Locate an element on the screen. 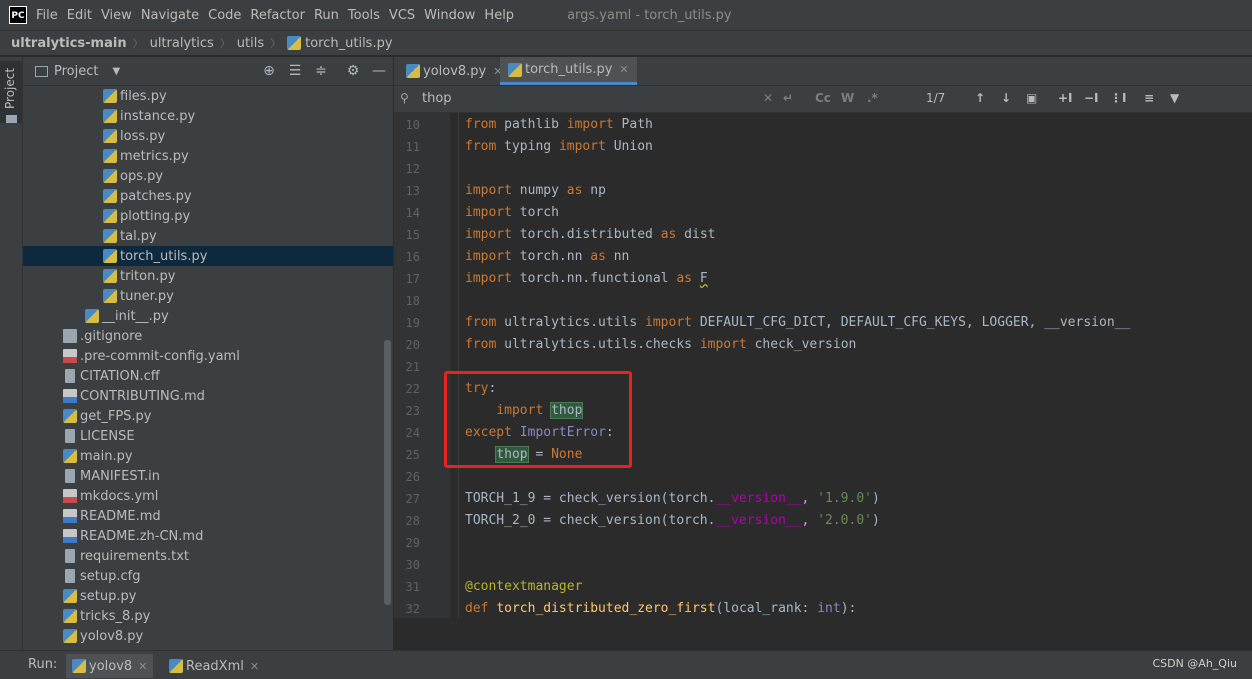  next-occurrence-icon: ↓ is located at coordinates (1006, 98).